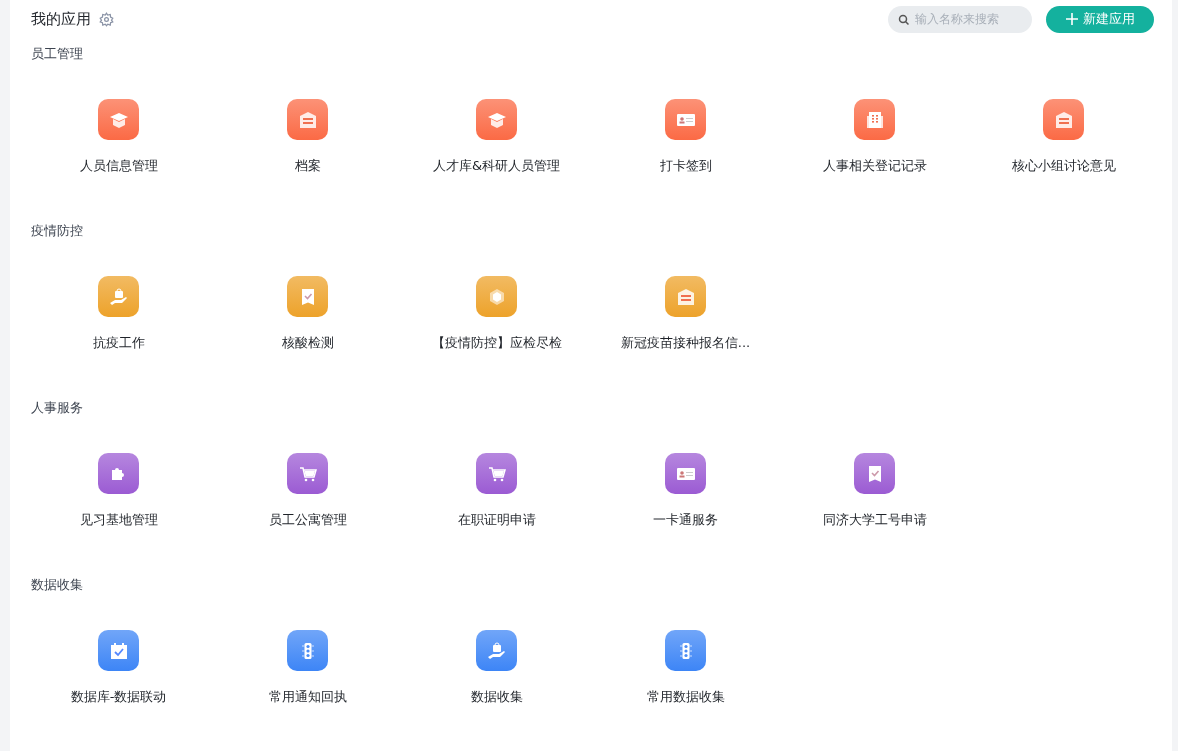 Image resolution: width=1178 pixels, height=751 pixels. Describe the element at coordinates (118, 343) in the screenshot. I see `app-name: 抗疫工作` at that location.